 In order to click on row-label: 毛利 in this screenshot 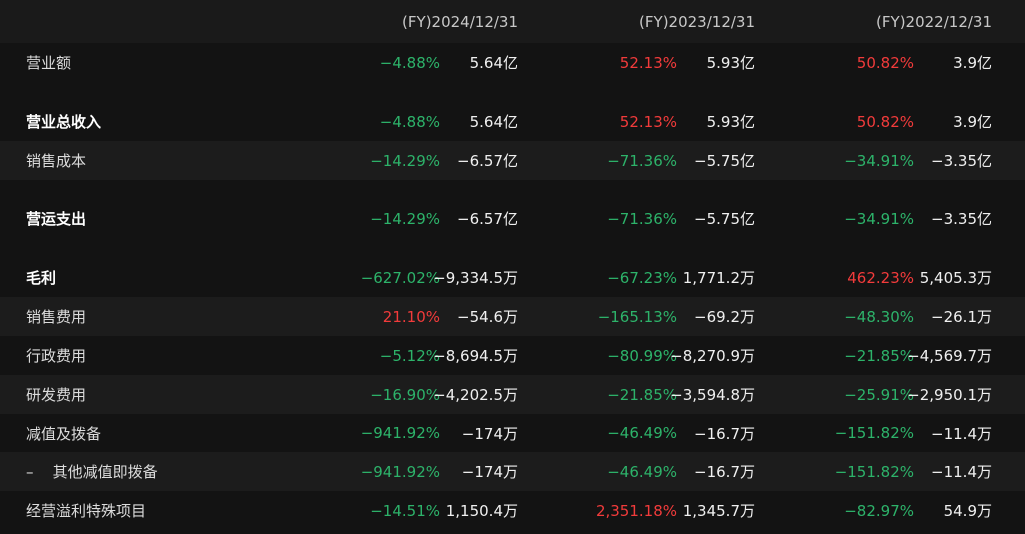, I will do `click(41, 278)`.